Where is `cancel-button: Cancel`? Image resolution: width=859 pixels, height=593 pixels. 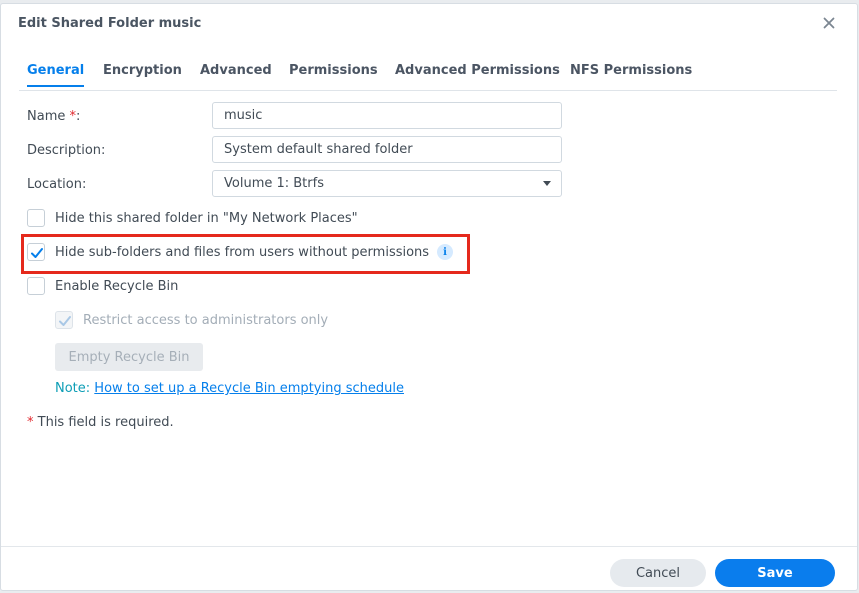 cancel-button: Cancel is located at coordinates (658, 573).